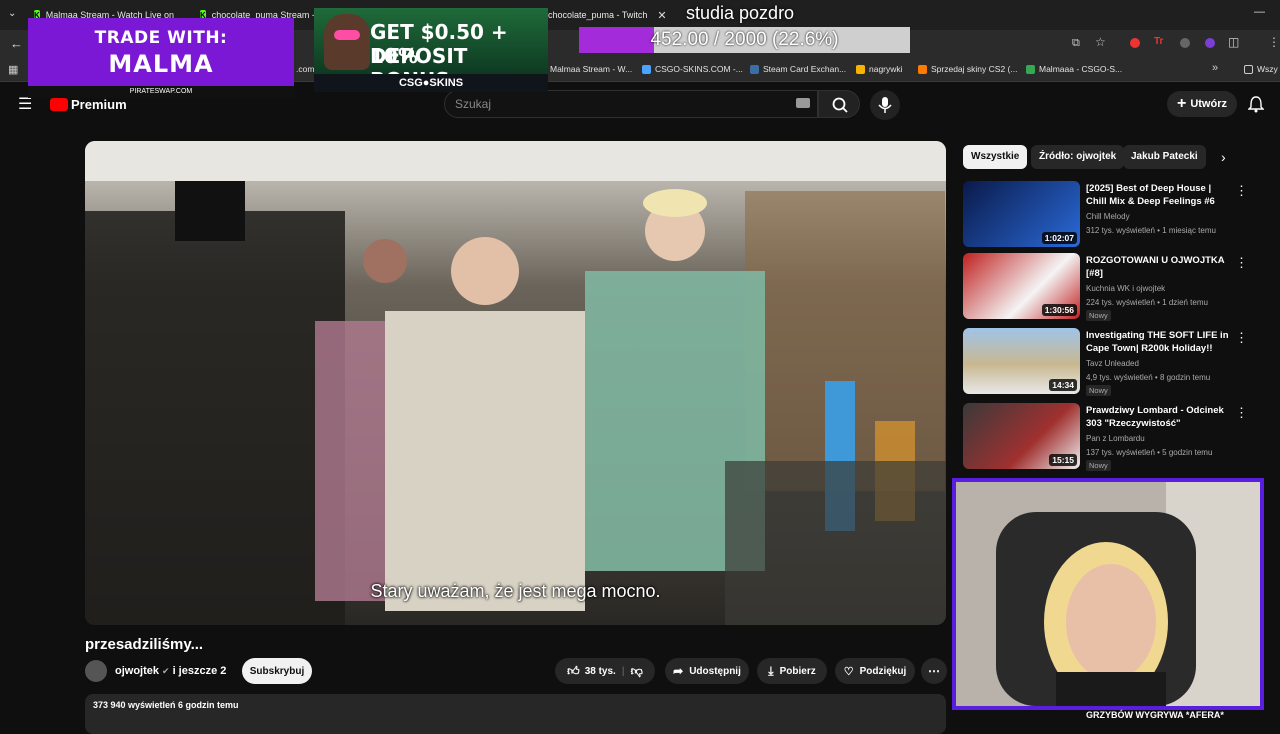 The image size is (1280, 734). What do you see at coordinates (277, 671) in the screenshot?
I see `subscribe-button: Subskrybuj` at bounding box center [277, 671].